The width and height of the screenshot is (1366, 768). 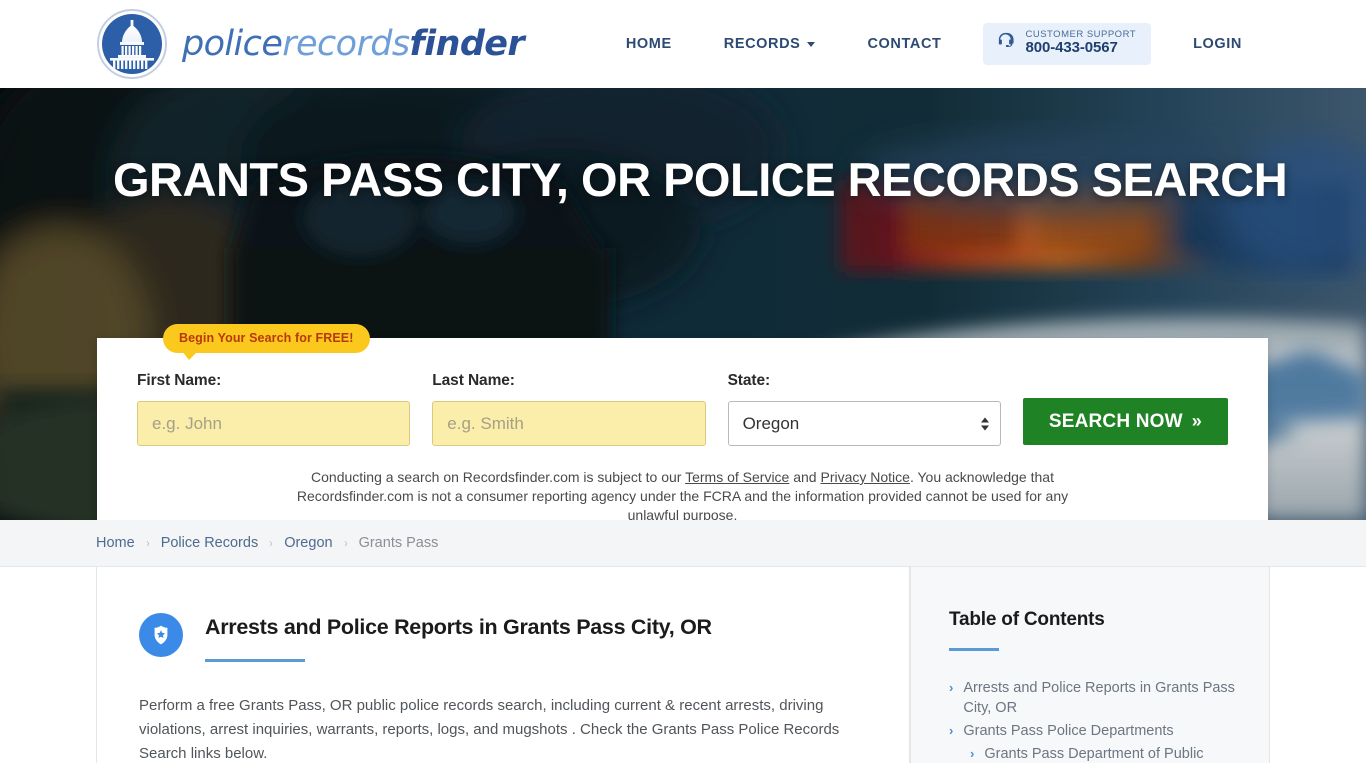 I want to click on first-name-field-group: First Name:, so click(x=274, y=409).